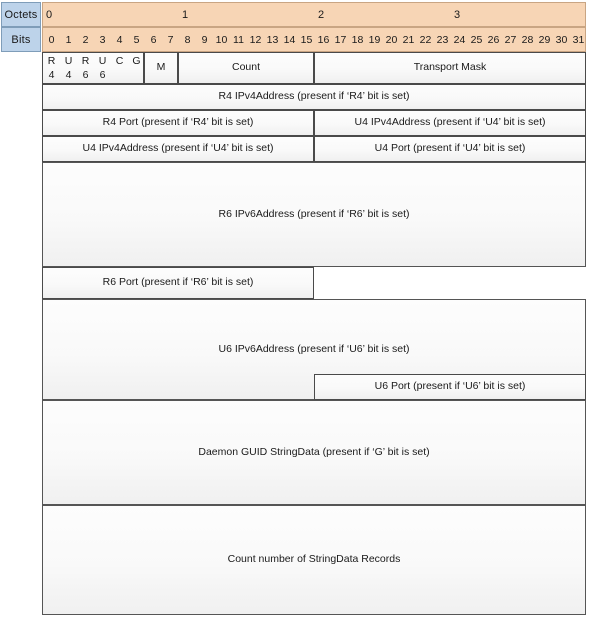  Describe the element at coordinates (425, 39) in the screenshot. I see `bit-tick-22: 22` at that location.